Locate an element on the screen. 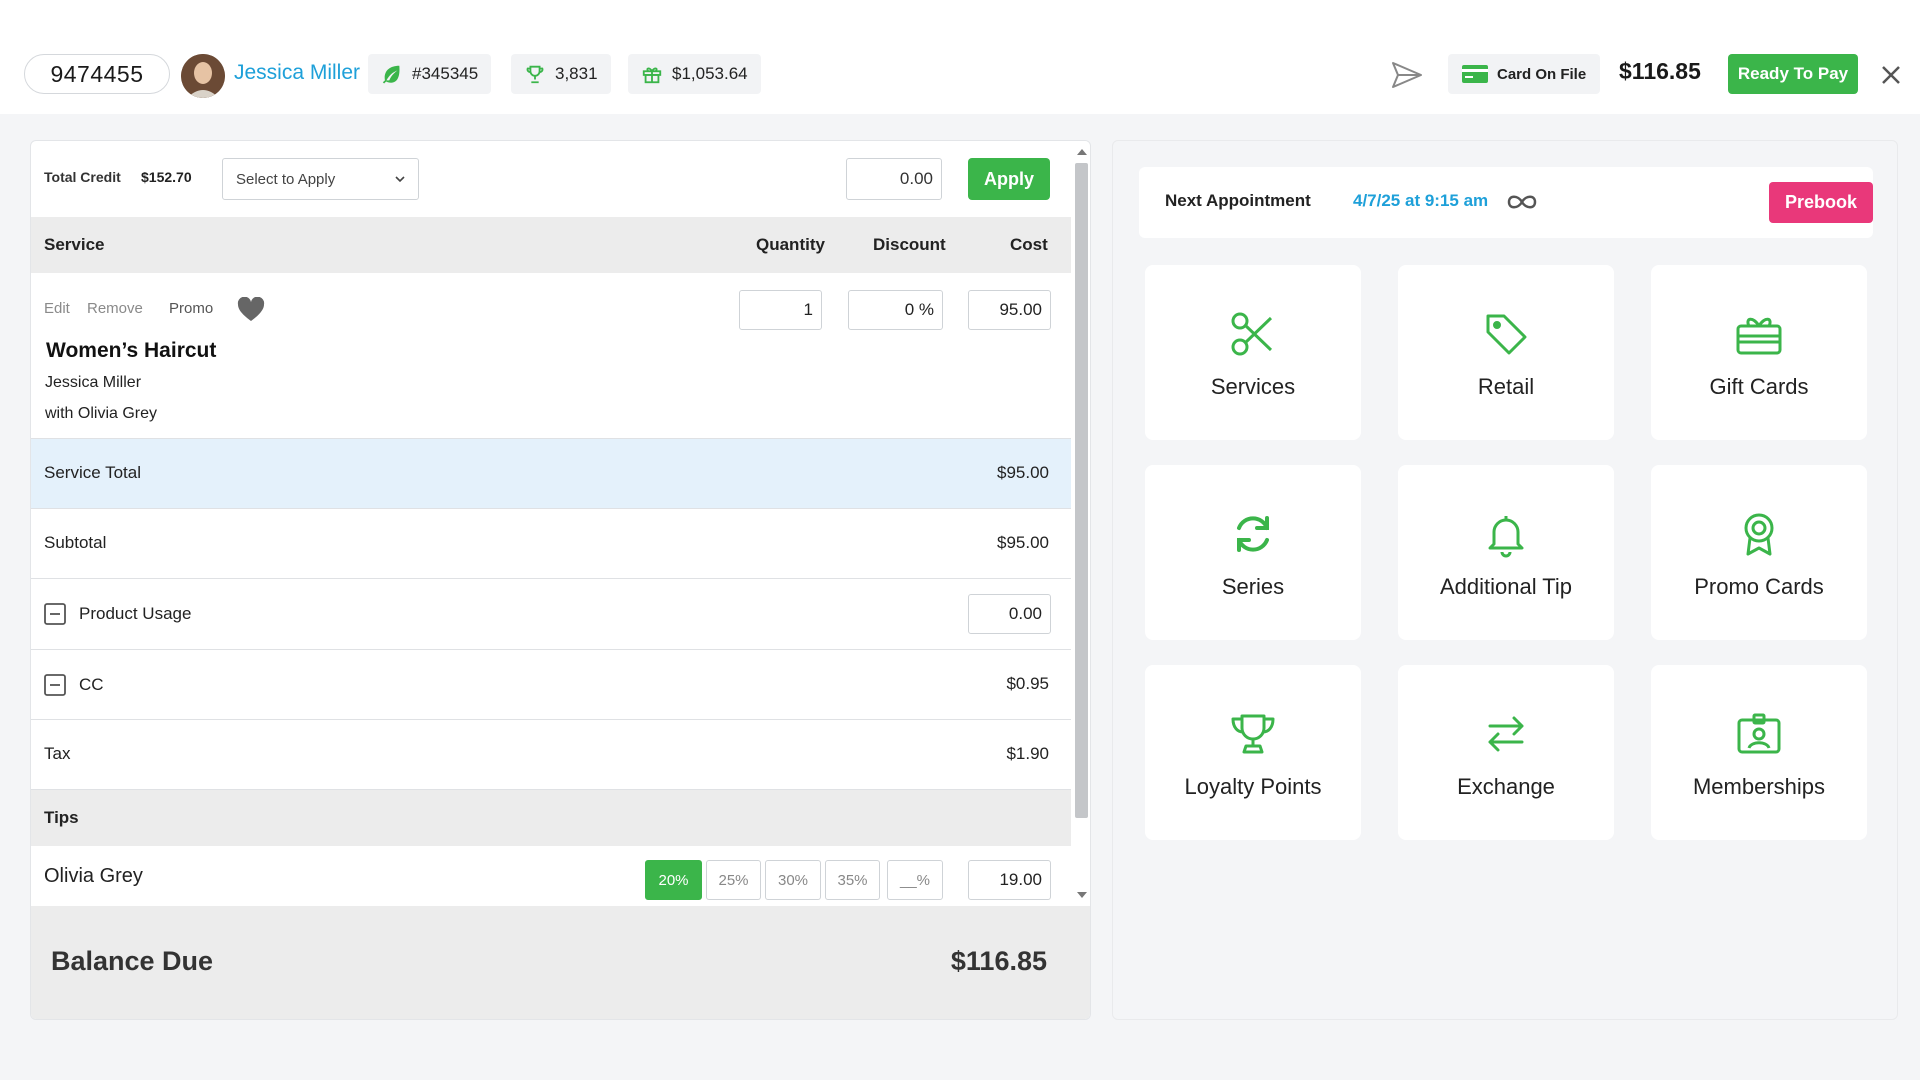  credit-card-icon is located at coordinates (1475, 74).